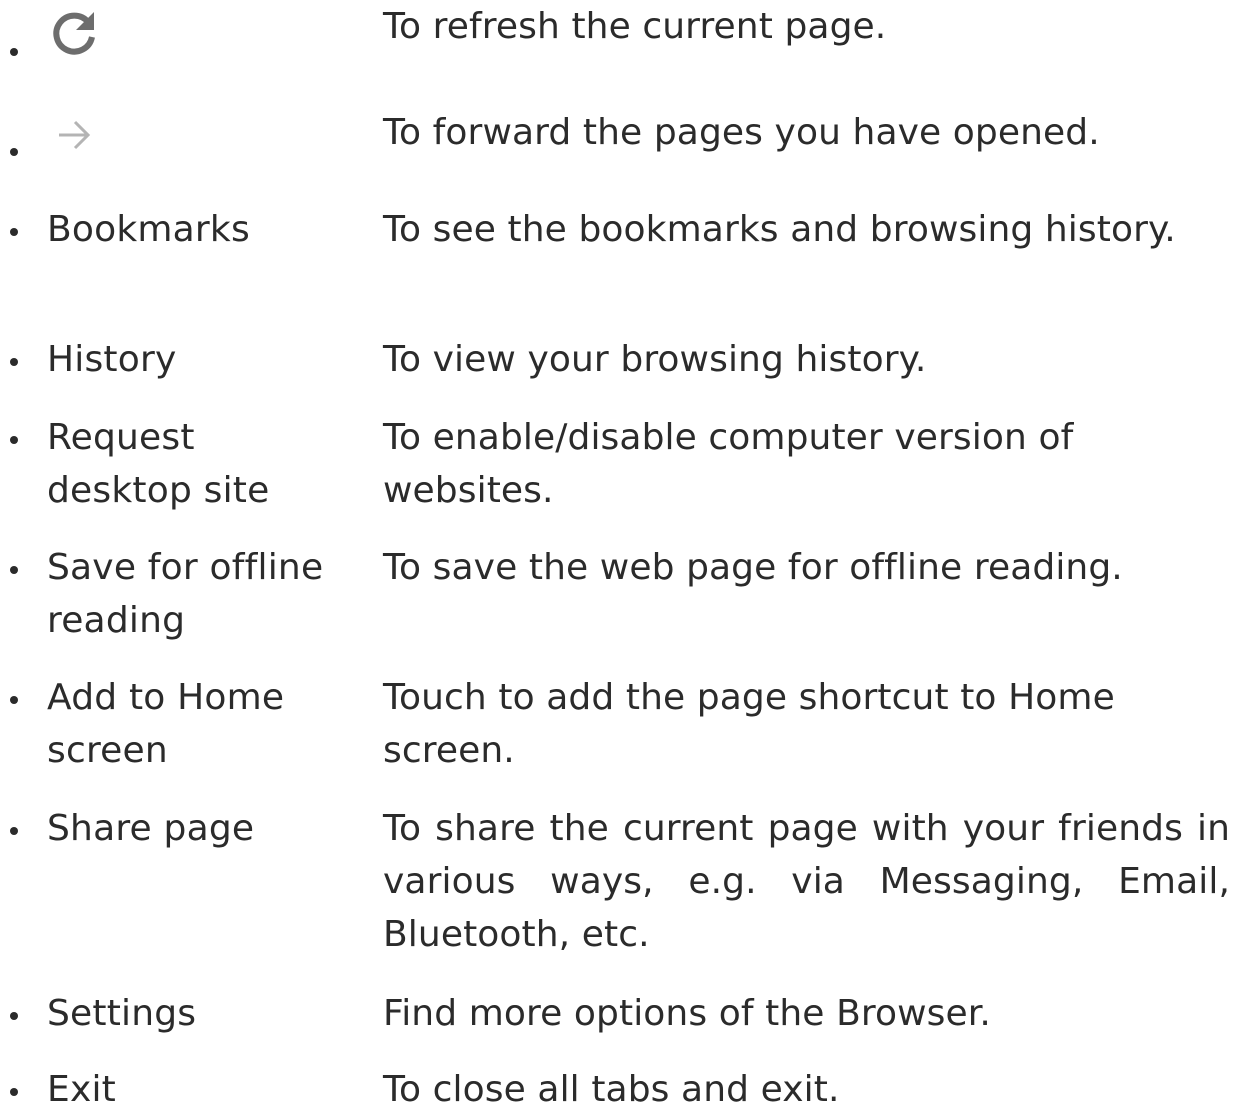 The width and height of the screenshot is (1239, 1116). What do you see at coordinates (158, 464) in the screenshot?
I see `term-request-desktop-site: Request desktop site` at bounding box center [158, 464].